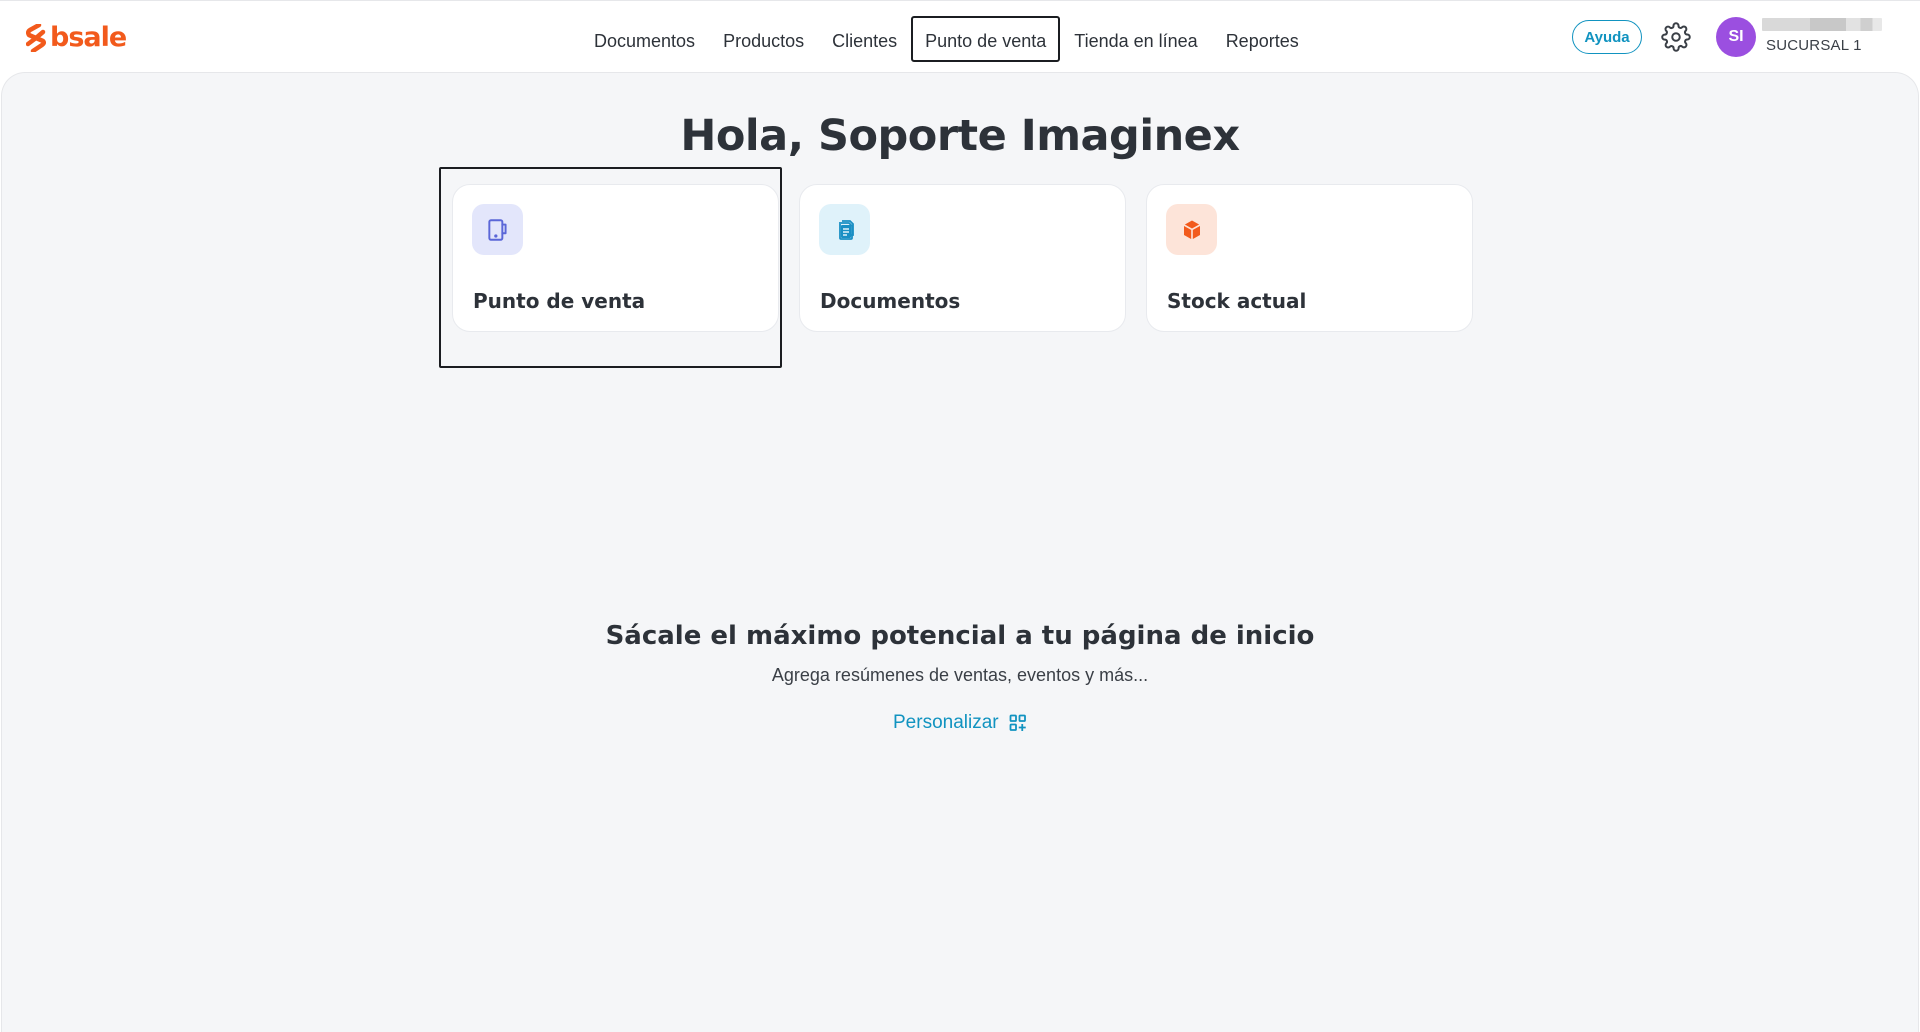 This screenshot has width=1920, height=1032. Describe the element at coordinates (36, 38) in the screenshot. I see `bsale-logo-icon` at that location.